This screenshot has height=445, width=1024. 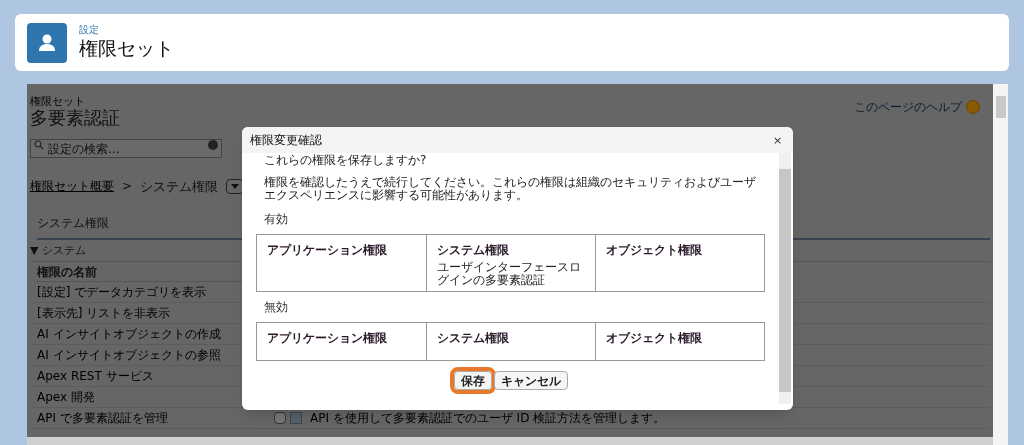 I want to click on horizontal-scrollbar, so click(x=510, y=441).